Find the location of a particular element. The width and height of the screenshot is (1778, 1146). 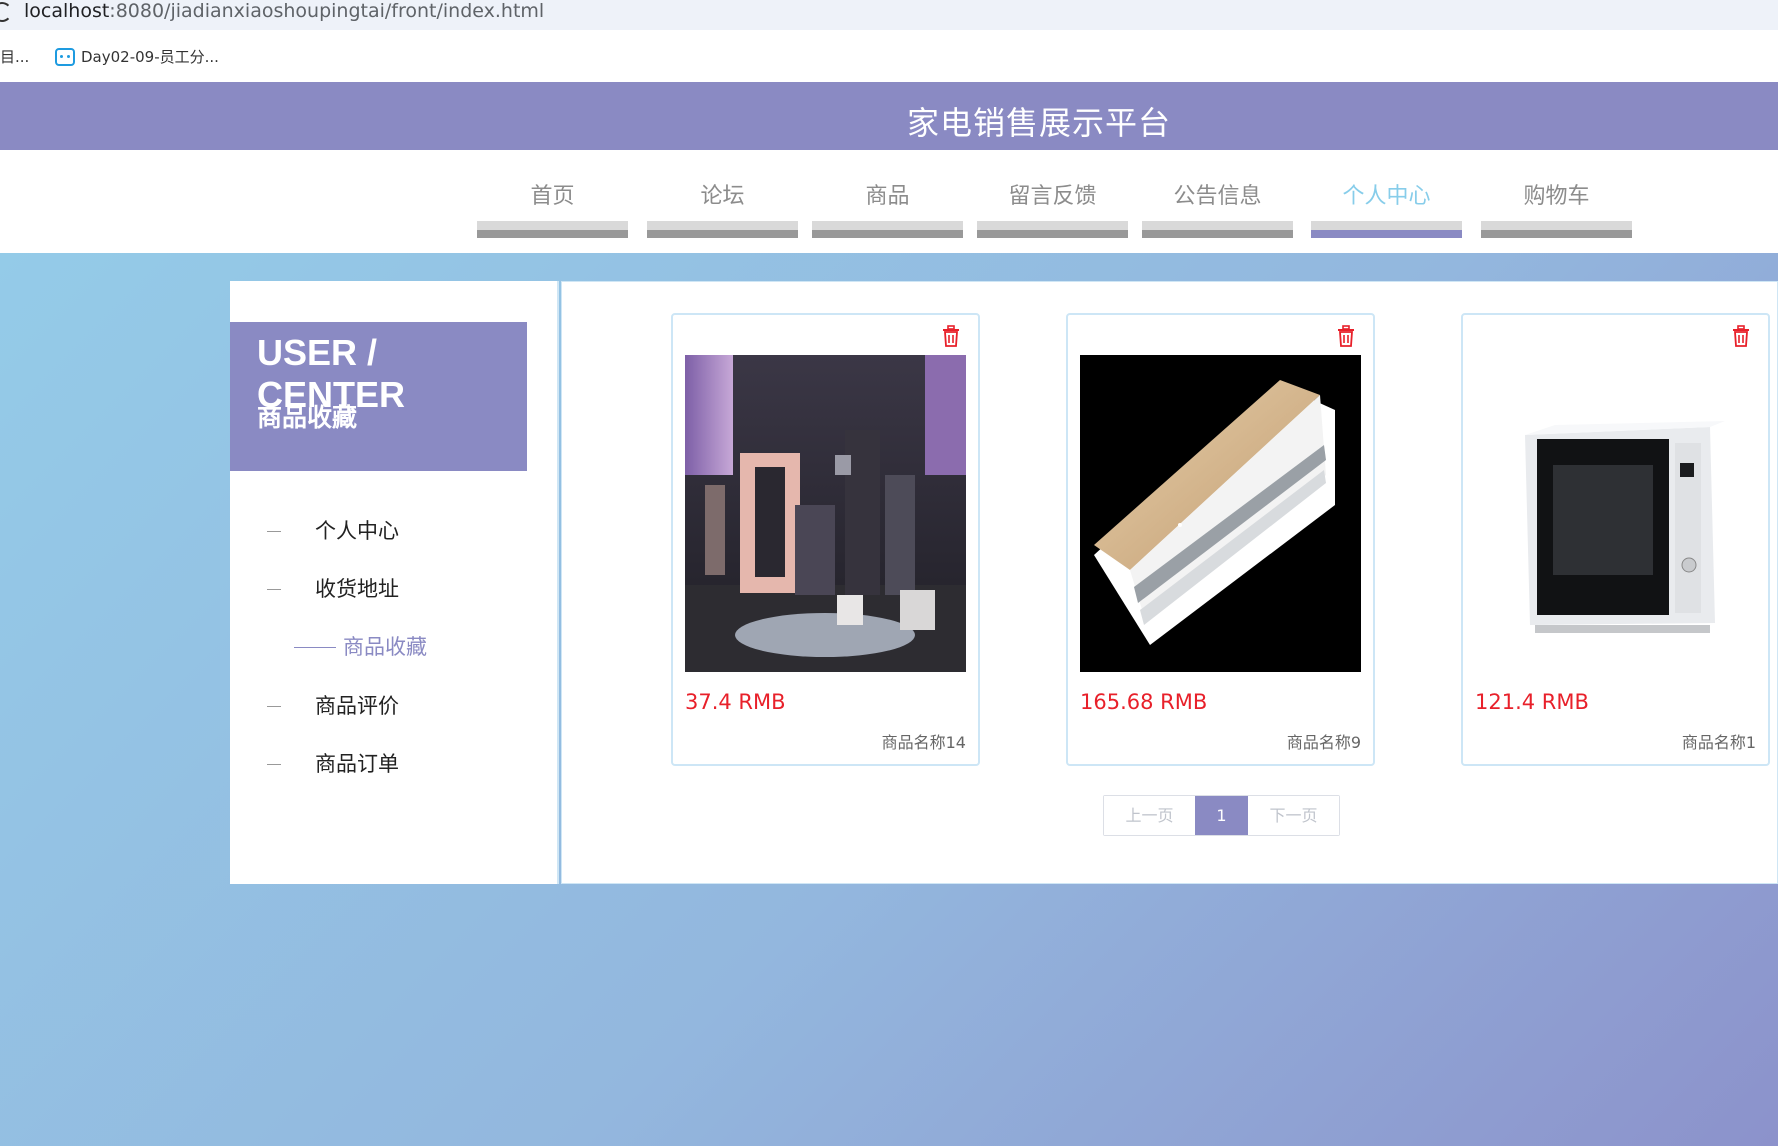

nav-item-user-center: 个人中心 is located at coordinates (1386, 209).